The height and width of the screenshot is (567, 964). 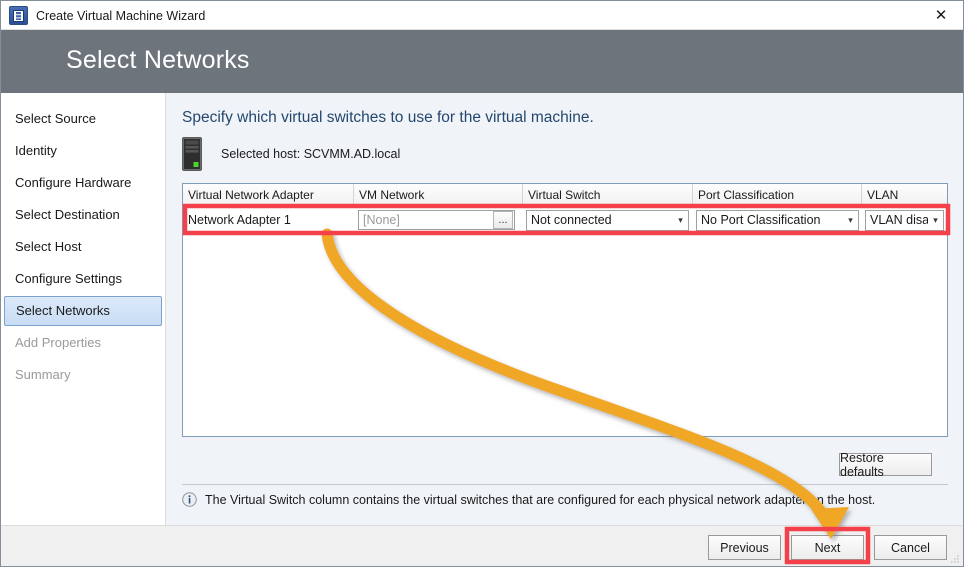 I want to click on vlan-value: VLAN disal, so click(x=899, y=220).